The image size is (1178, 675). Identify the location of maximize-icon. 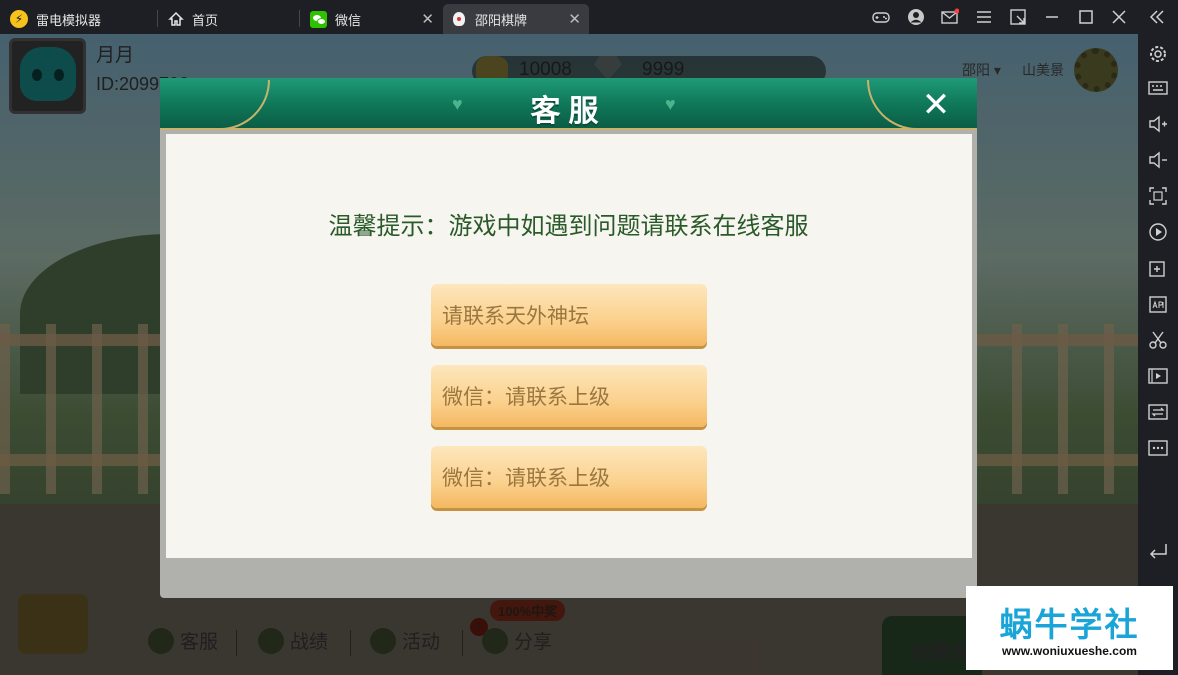
(1086, 17).